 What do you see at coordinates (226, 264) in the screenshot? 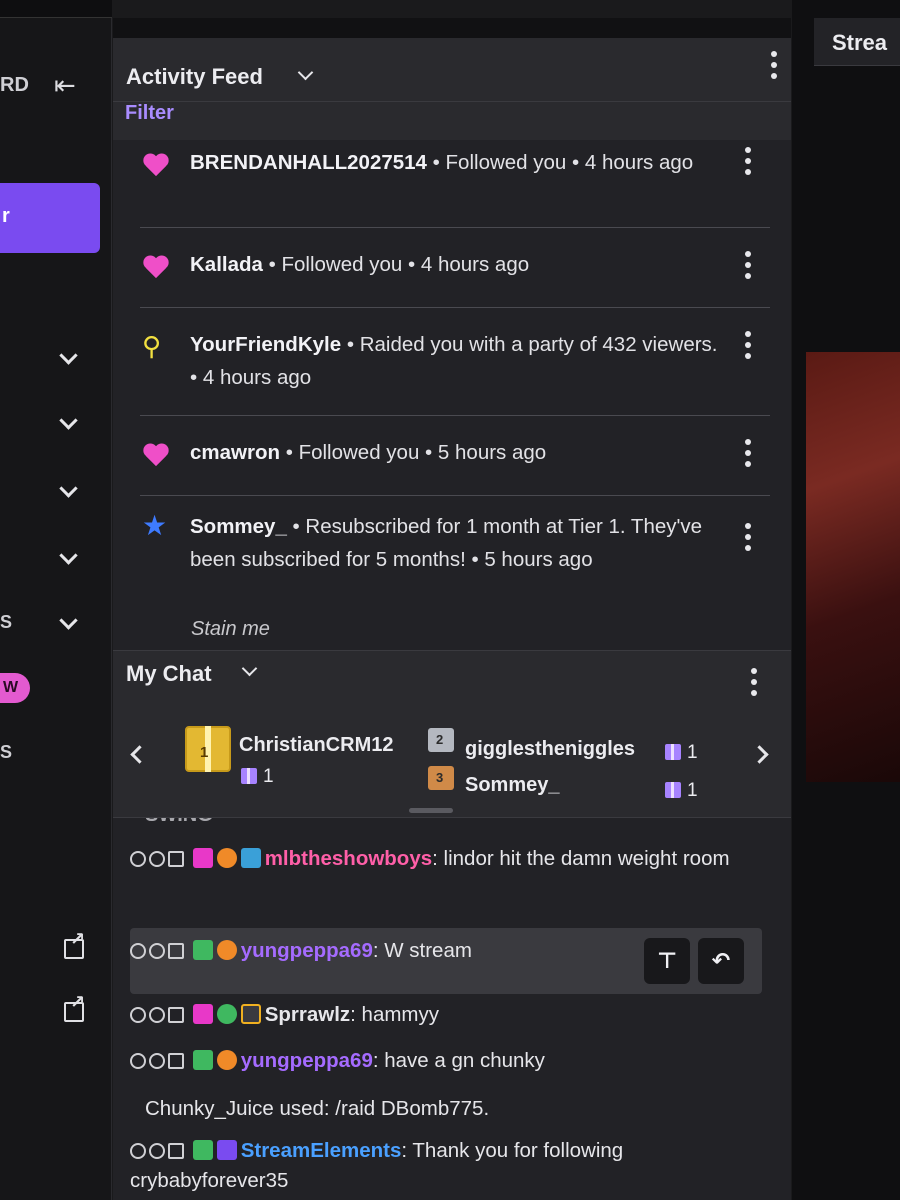
I see `feed-username: Kallada` at bounding box center [226, 264].